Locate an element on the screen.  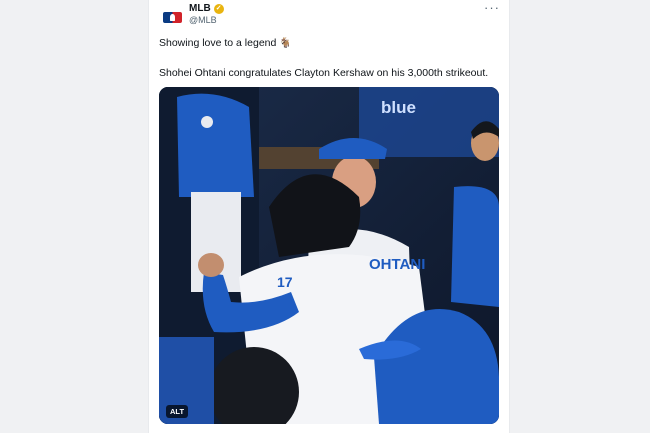
action-bar is located at coordinates (329, 430).